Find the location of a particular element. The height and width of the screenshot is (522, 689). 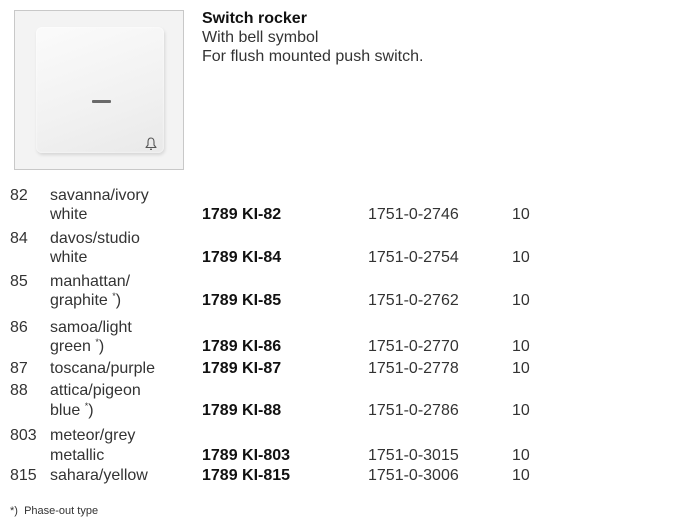

color-name-cont: graphite *) is located at coordinates (85, 300).